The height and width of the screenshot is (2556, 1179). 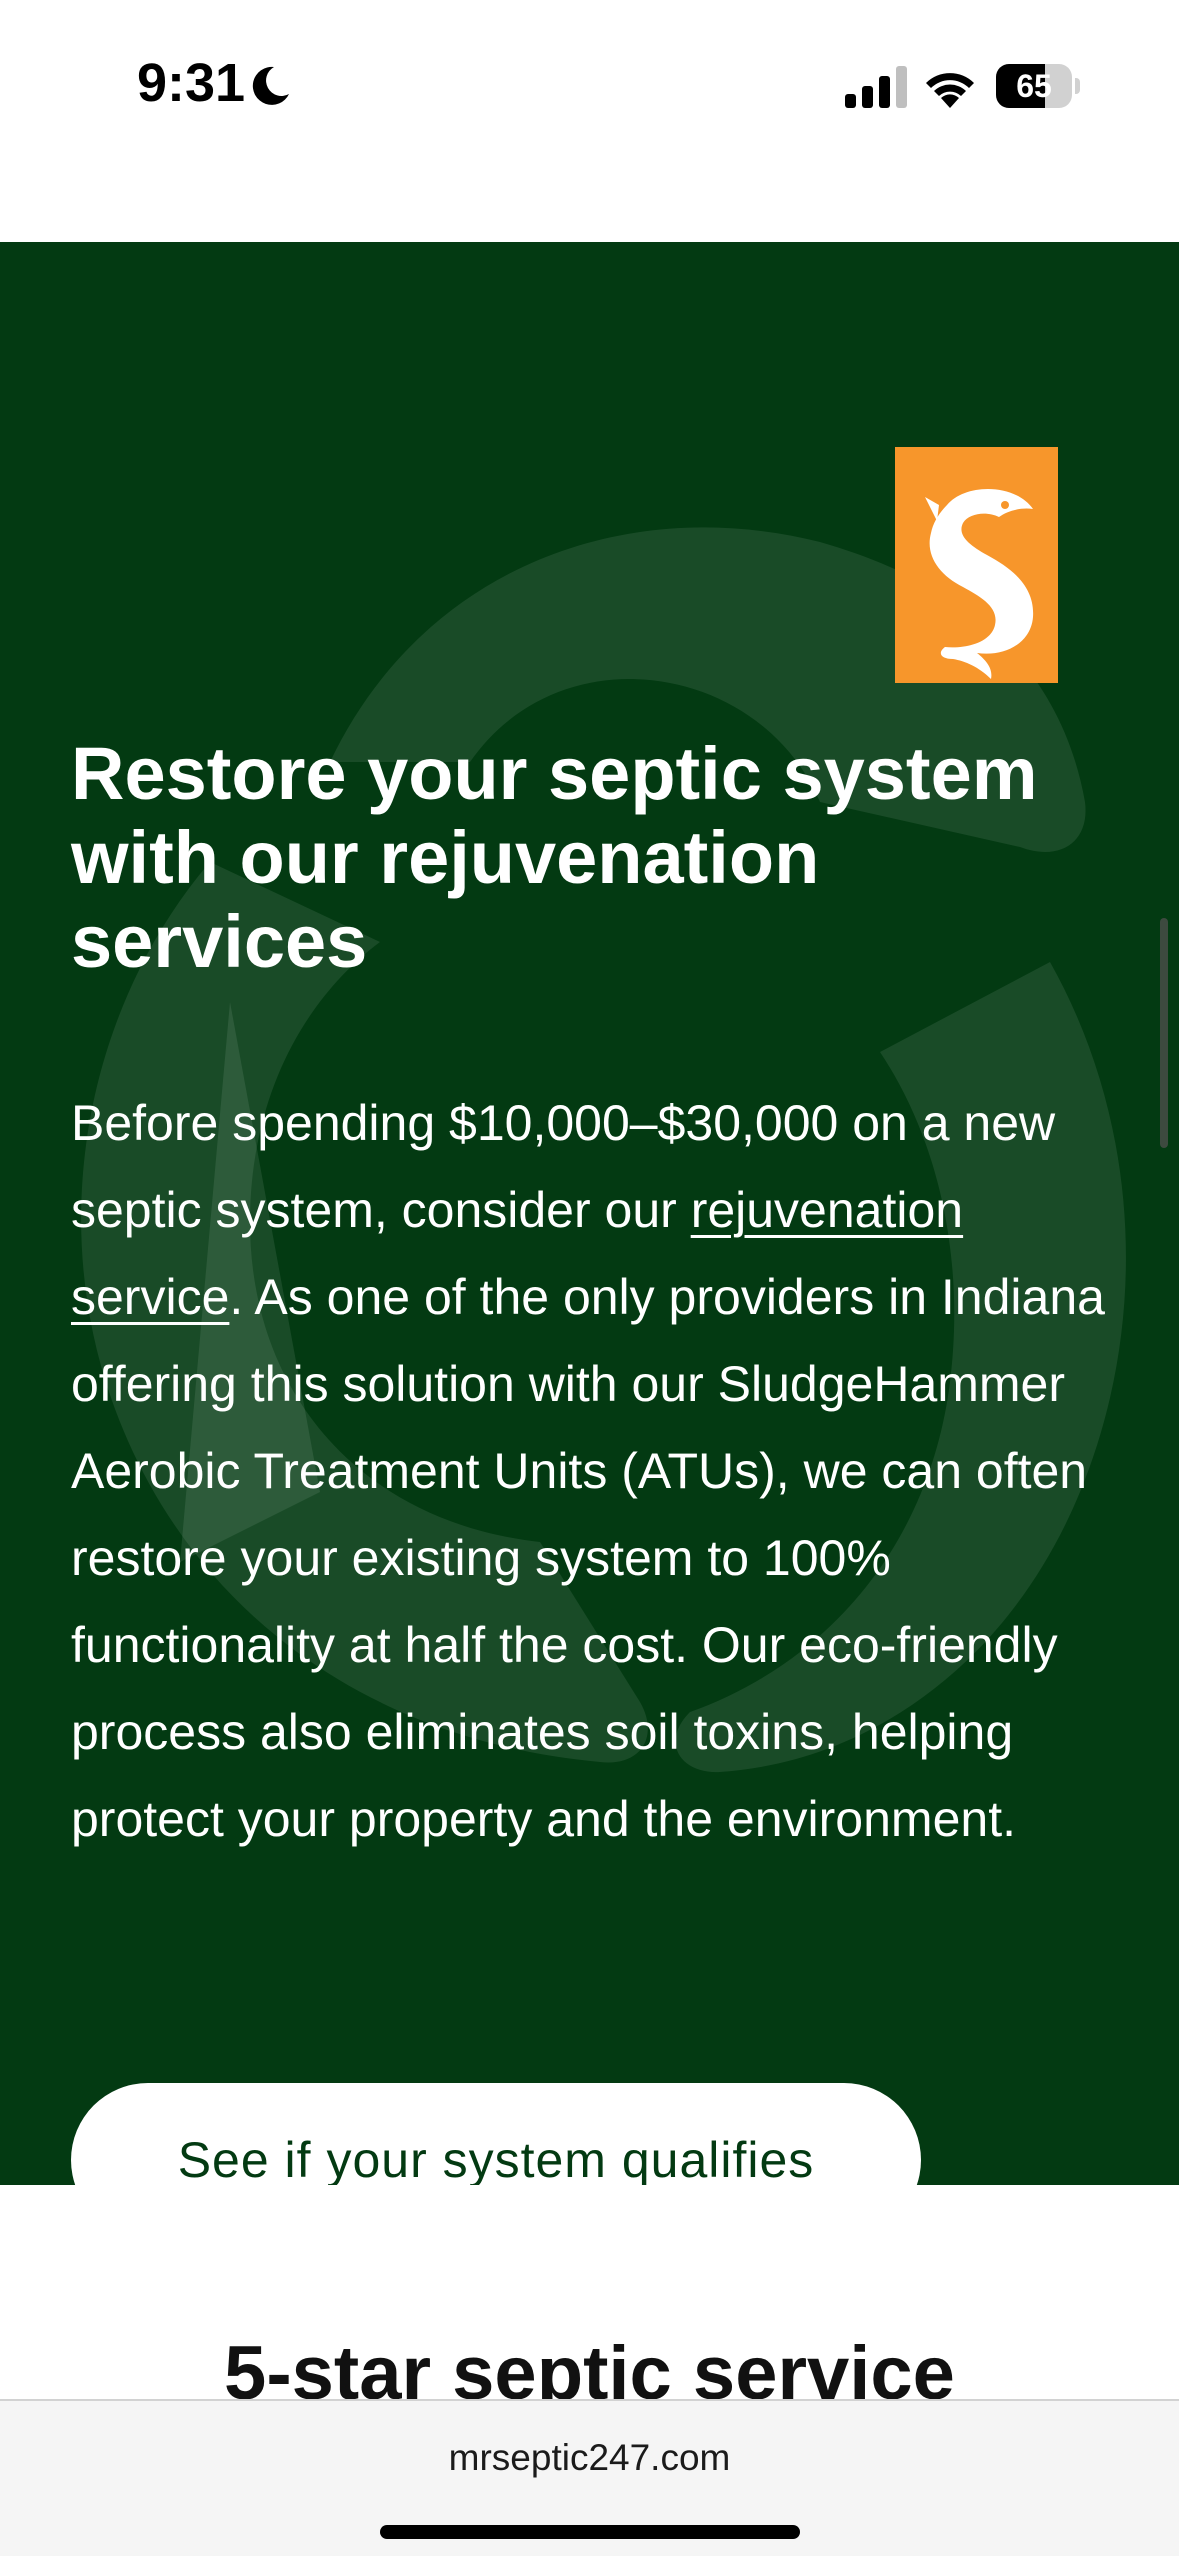 I want to click on see-if-system-qualifies-button: See if your system qualifies, so click(x=496, y=2134).